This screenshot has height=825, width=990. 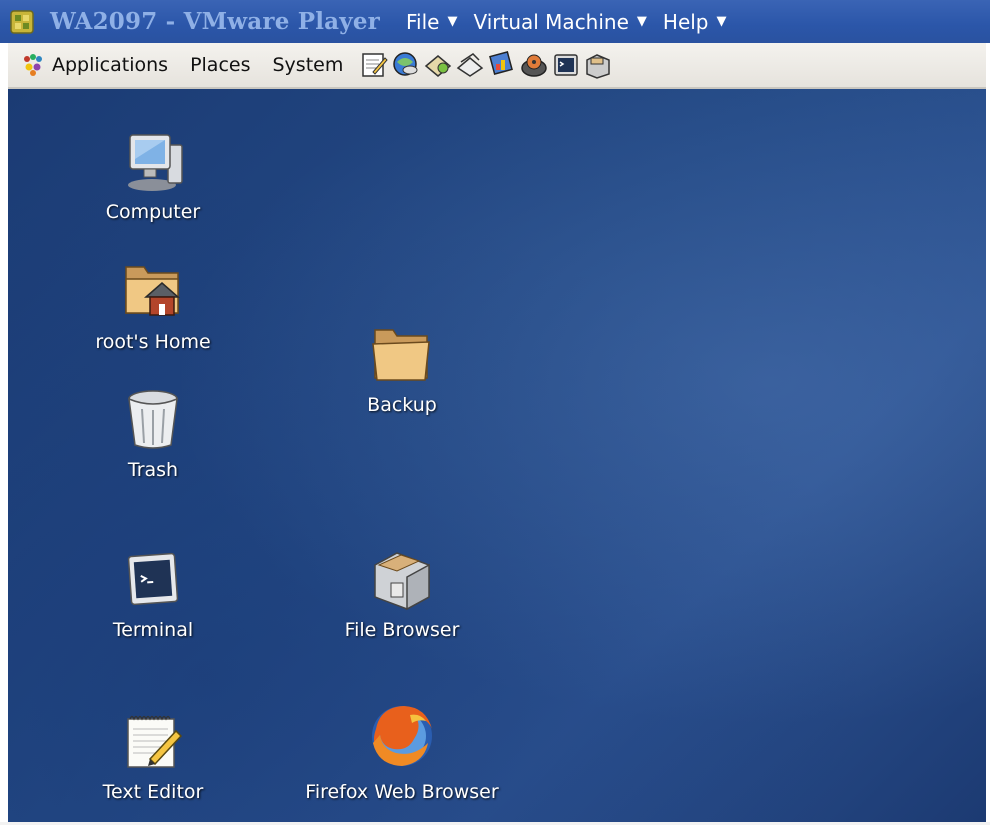 I want to click on menu-file: File ▼, so click(x=431, y=22).